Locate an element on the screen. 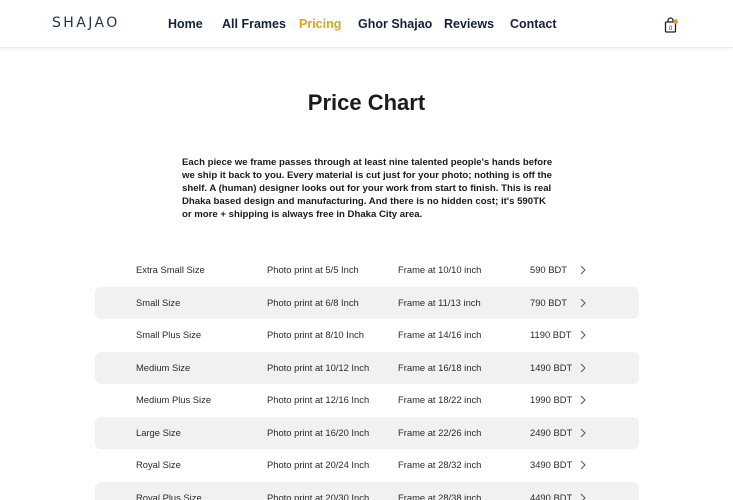  print-size: Photo print at 20/30 Inch is located at coordinates (318, 495).